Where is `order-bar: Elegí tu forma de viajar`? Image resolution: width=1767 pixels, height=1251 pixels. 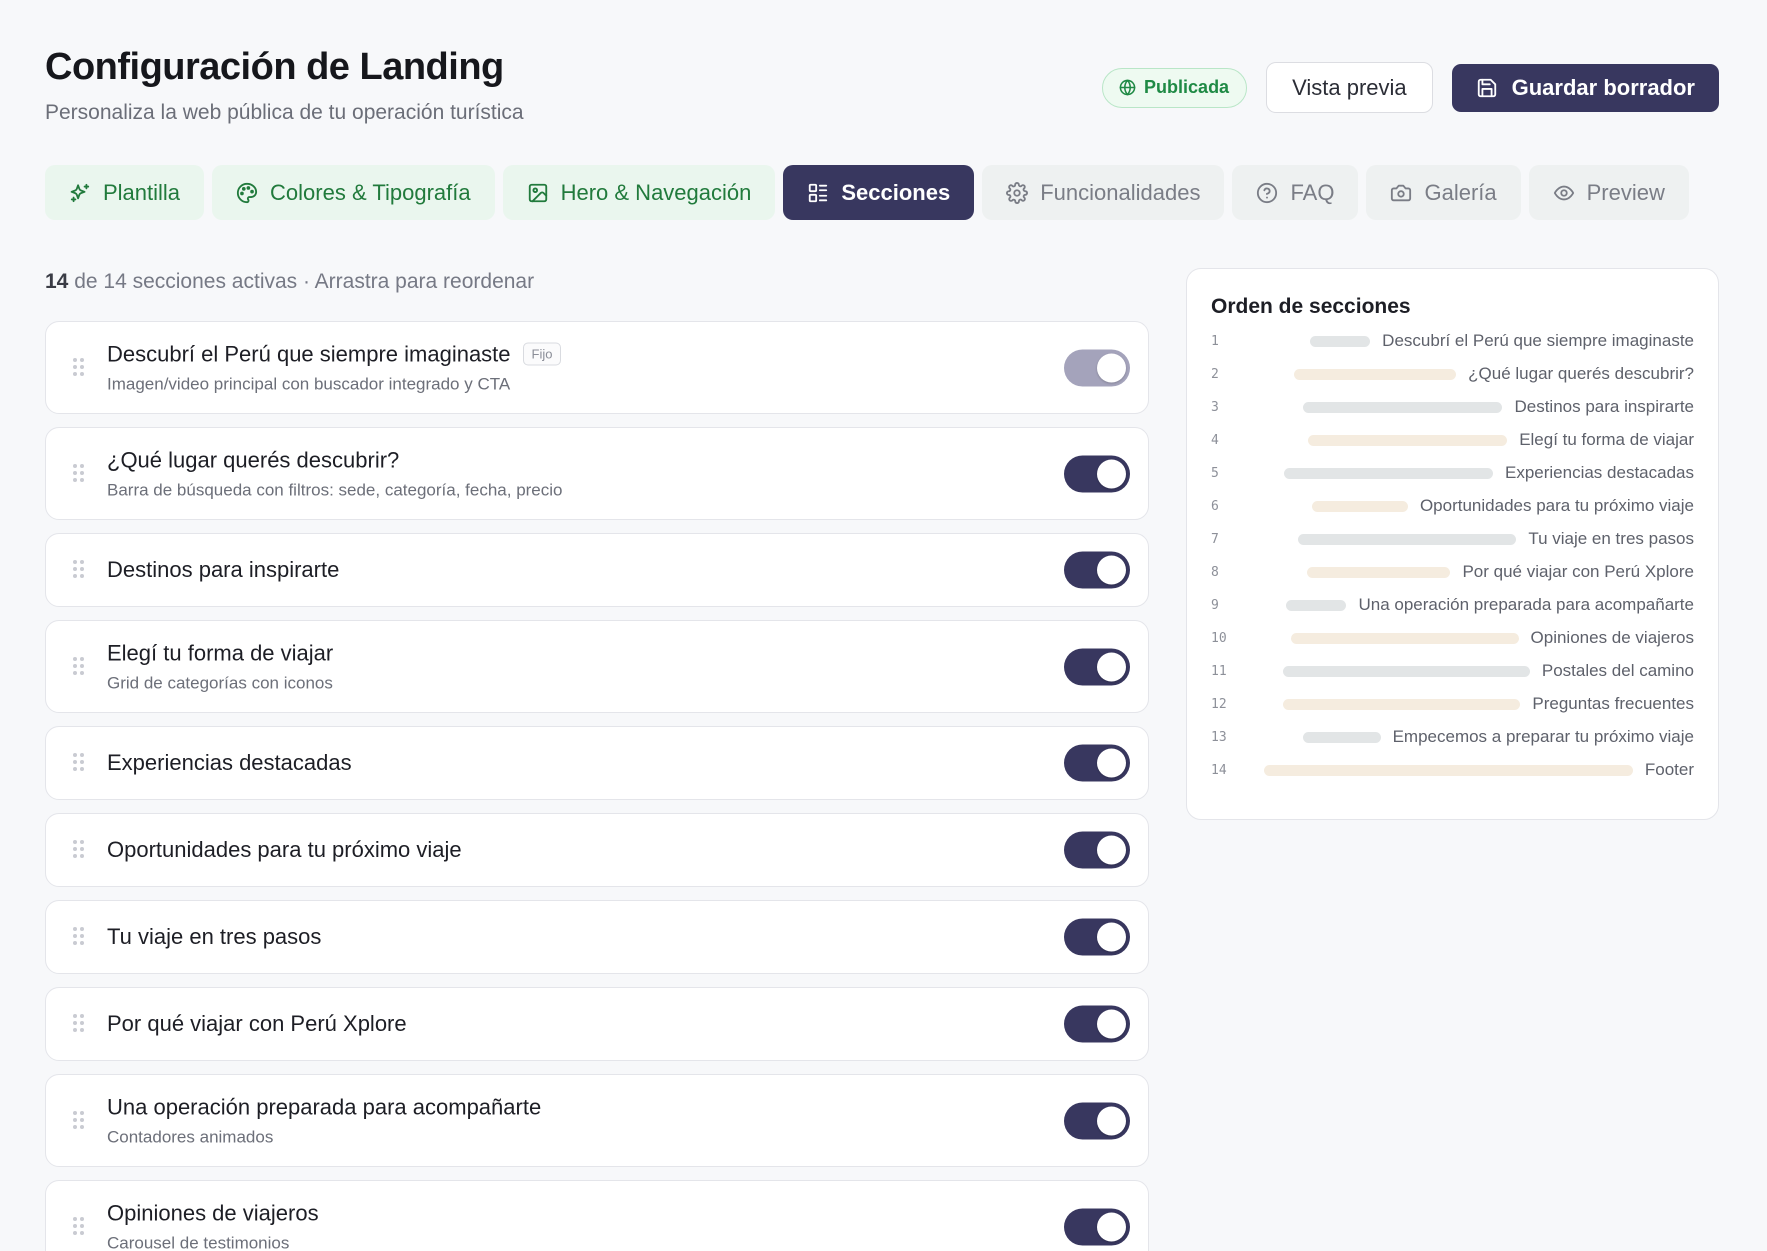
order-bar: Elegí tu forma de viajar is located at coordinates (1470, 440).